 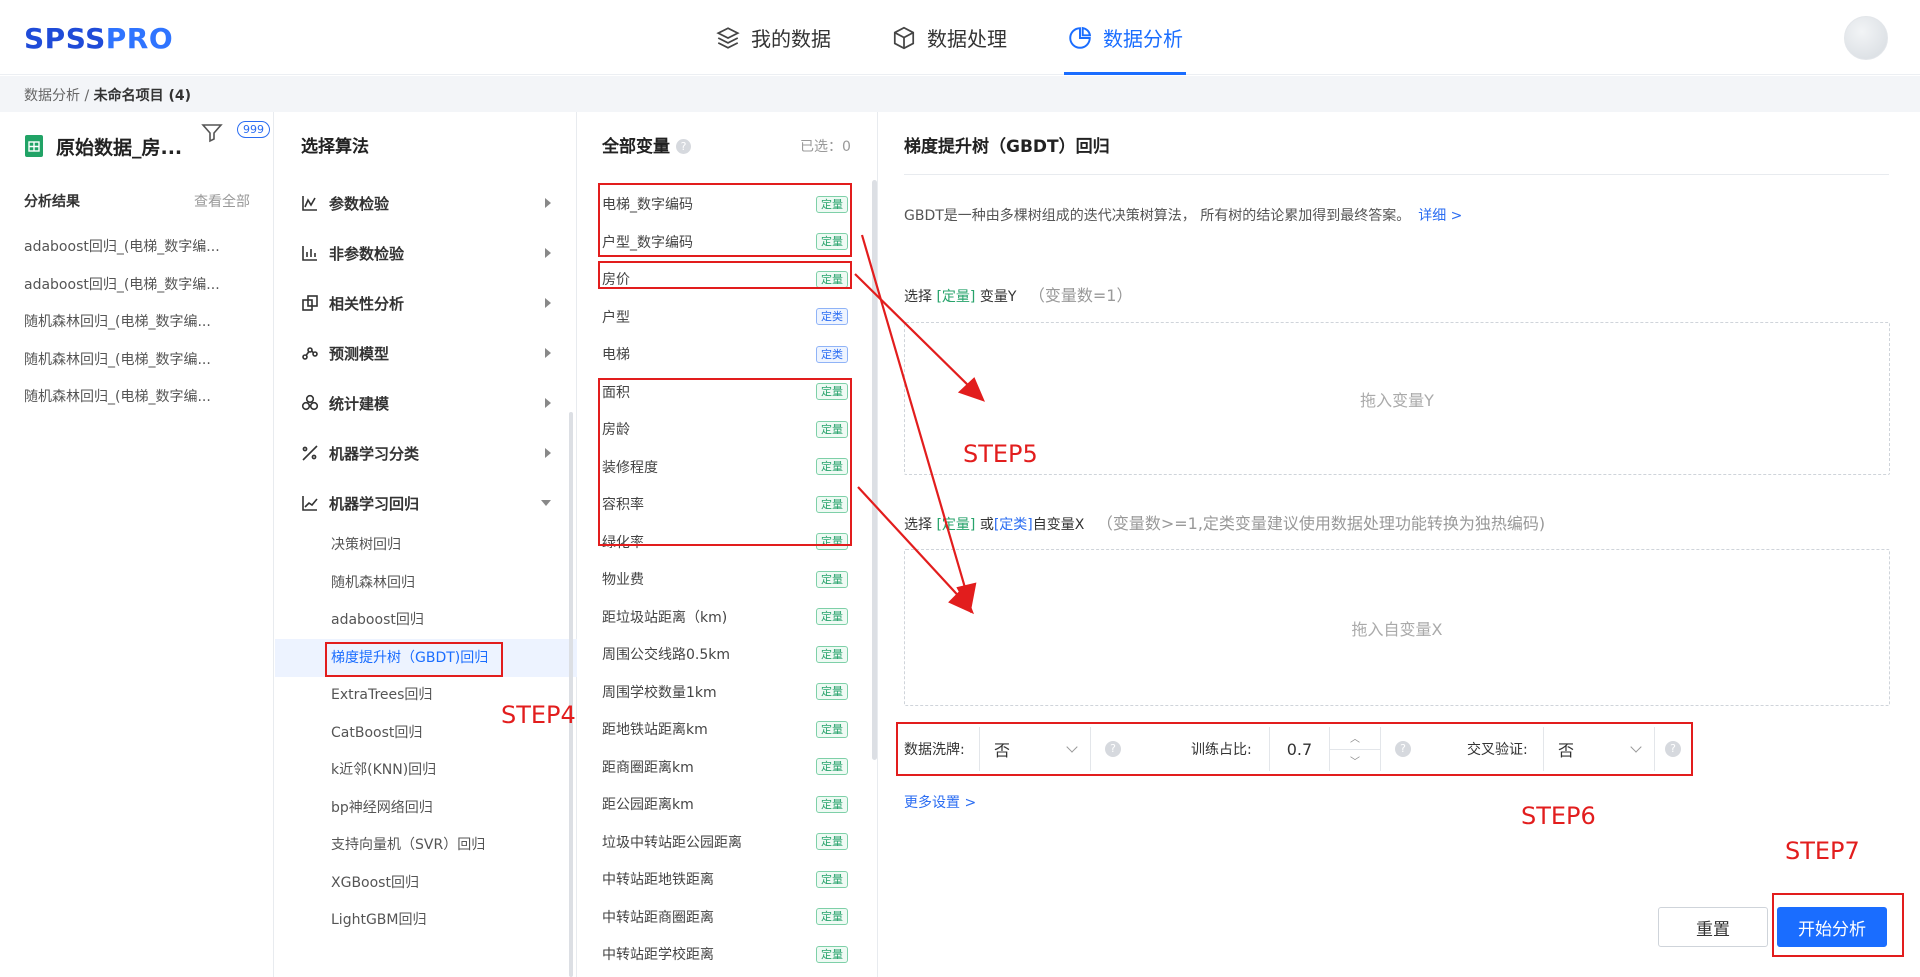 What do you see at coordinates (725, 462) in the screenshot?
I see `annotation-box-feature-vars` at bounding box center [725, 462].